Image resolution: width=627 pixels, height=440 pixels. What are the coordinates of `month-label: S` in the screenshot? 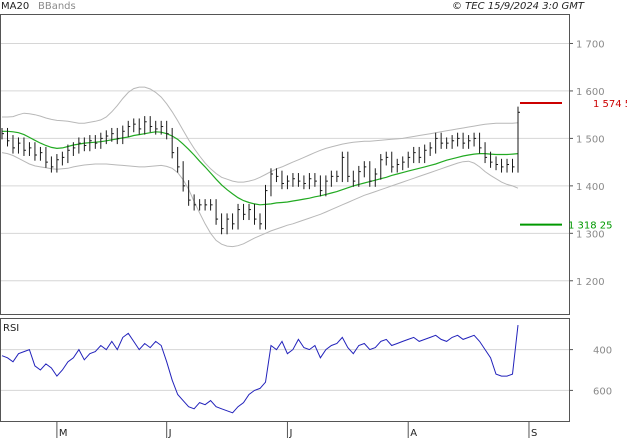 It's located at (534, 433).